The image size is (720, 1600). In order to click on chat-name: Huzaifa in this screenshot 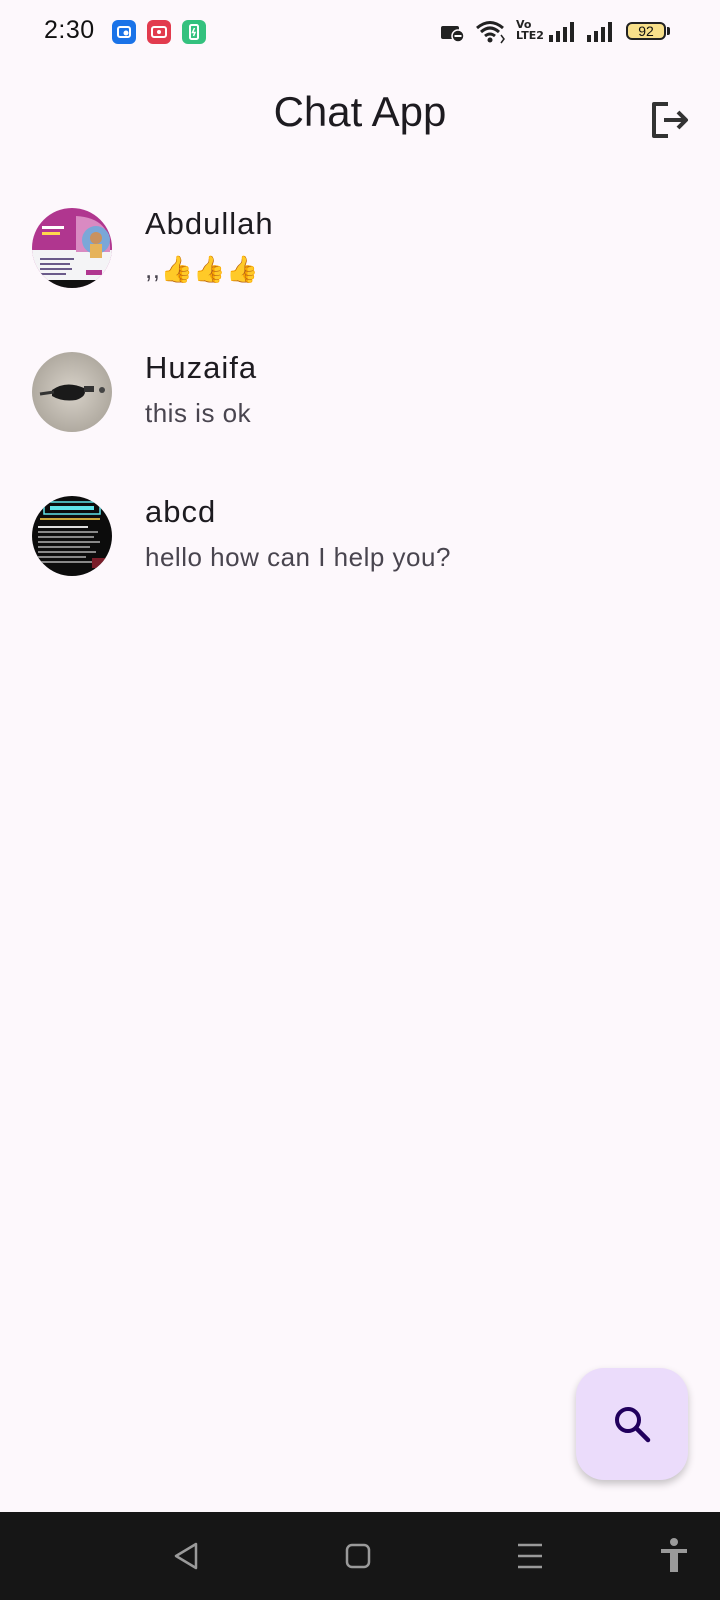, I will do `click(201, 367)`.